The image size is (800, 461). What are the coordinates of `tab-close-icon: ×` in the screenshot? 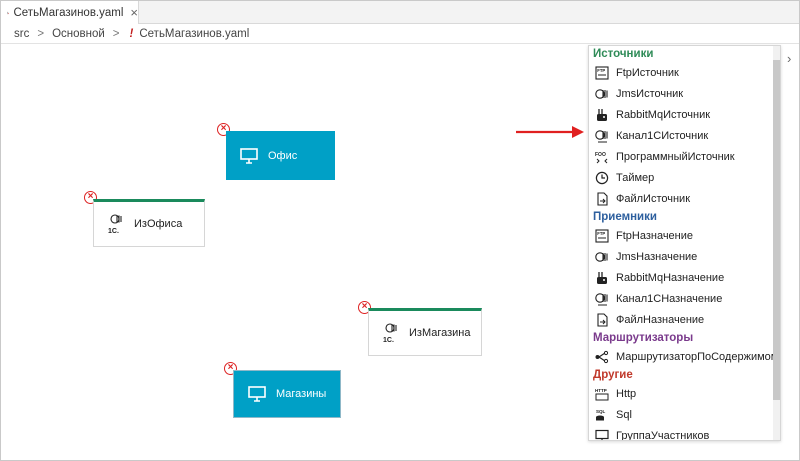 It's located at (134, 12).